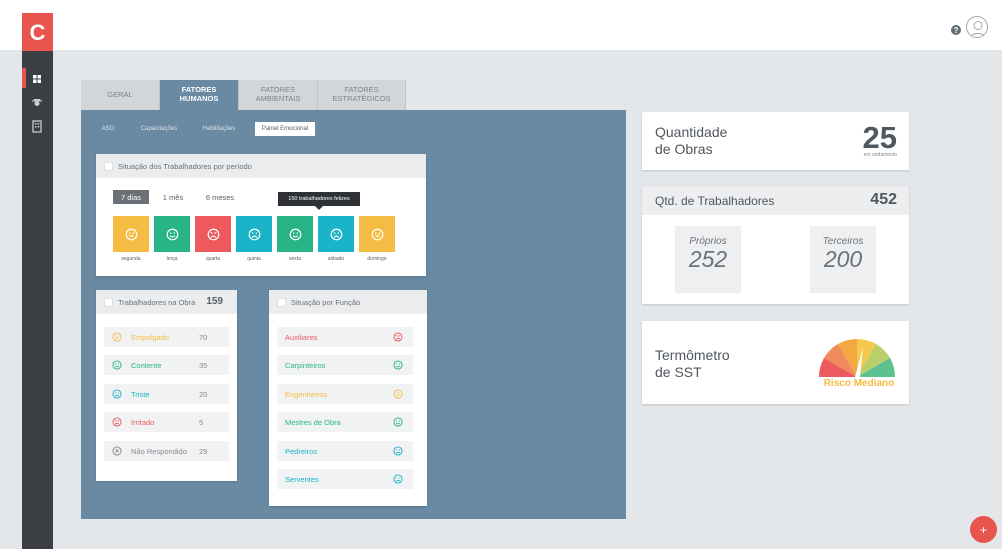 The width and height of the screenshot is (1002, 549). I want to click on trabalhadores-obra-total: 159, so click(214, 301).